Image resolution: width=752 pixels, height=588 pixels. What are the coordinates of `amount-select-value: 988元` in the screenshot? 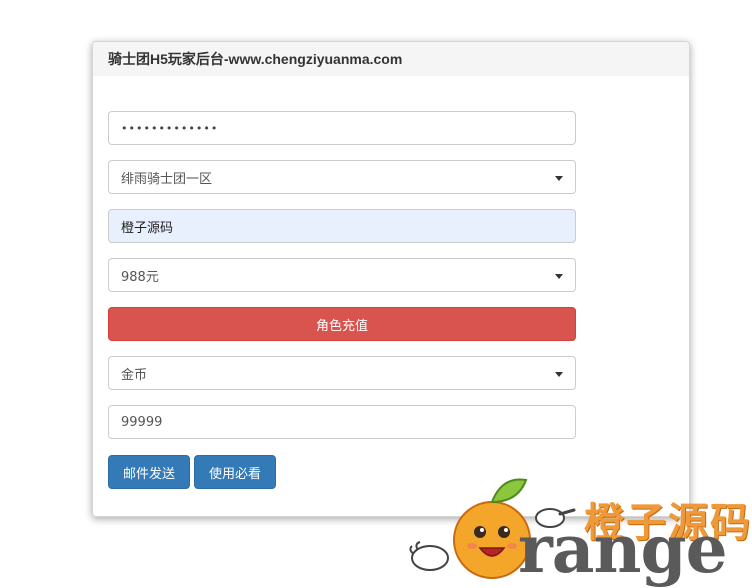 It's located at (140, 277).